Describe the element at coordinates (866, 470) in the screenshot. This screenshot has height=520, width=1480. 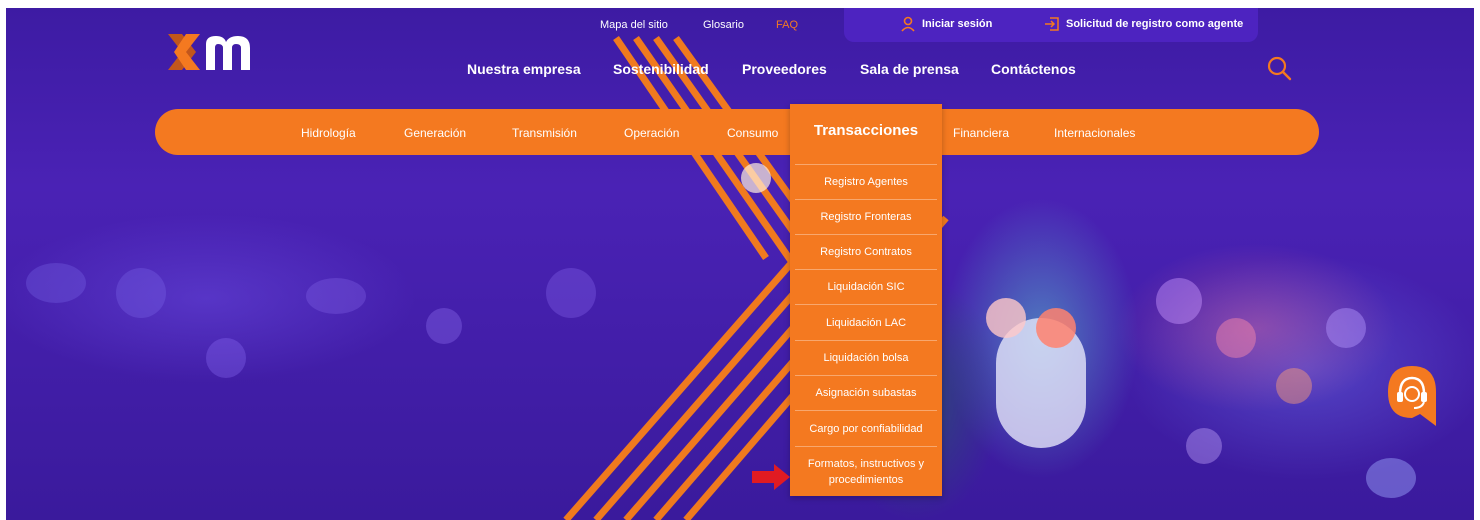
I see `menu-item-formatos-instructivos-procedimientos: Formatos, instructivos y procedimientos` at that location.